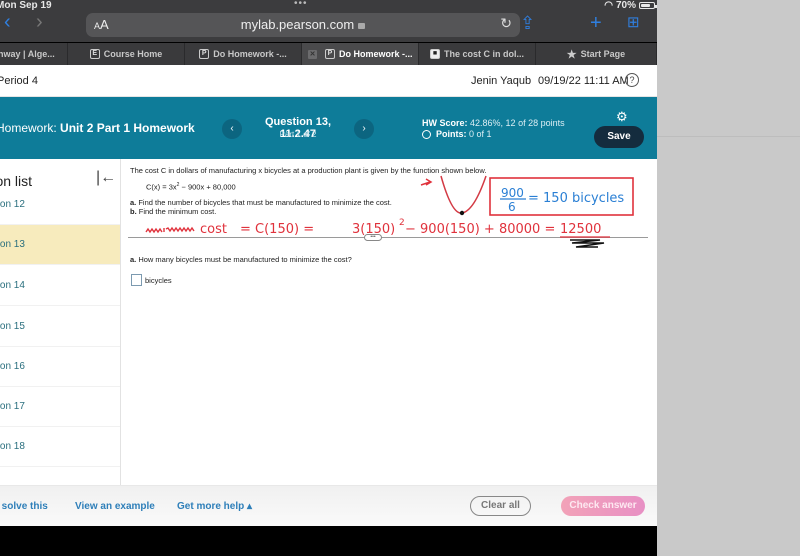 The width and height of the screenshot is (800, 556). I want to click on sidebar-item-question-13: Question 13, so click(60, 245).